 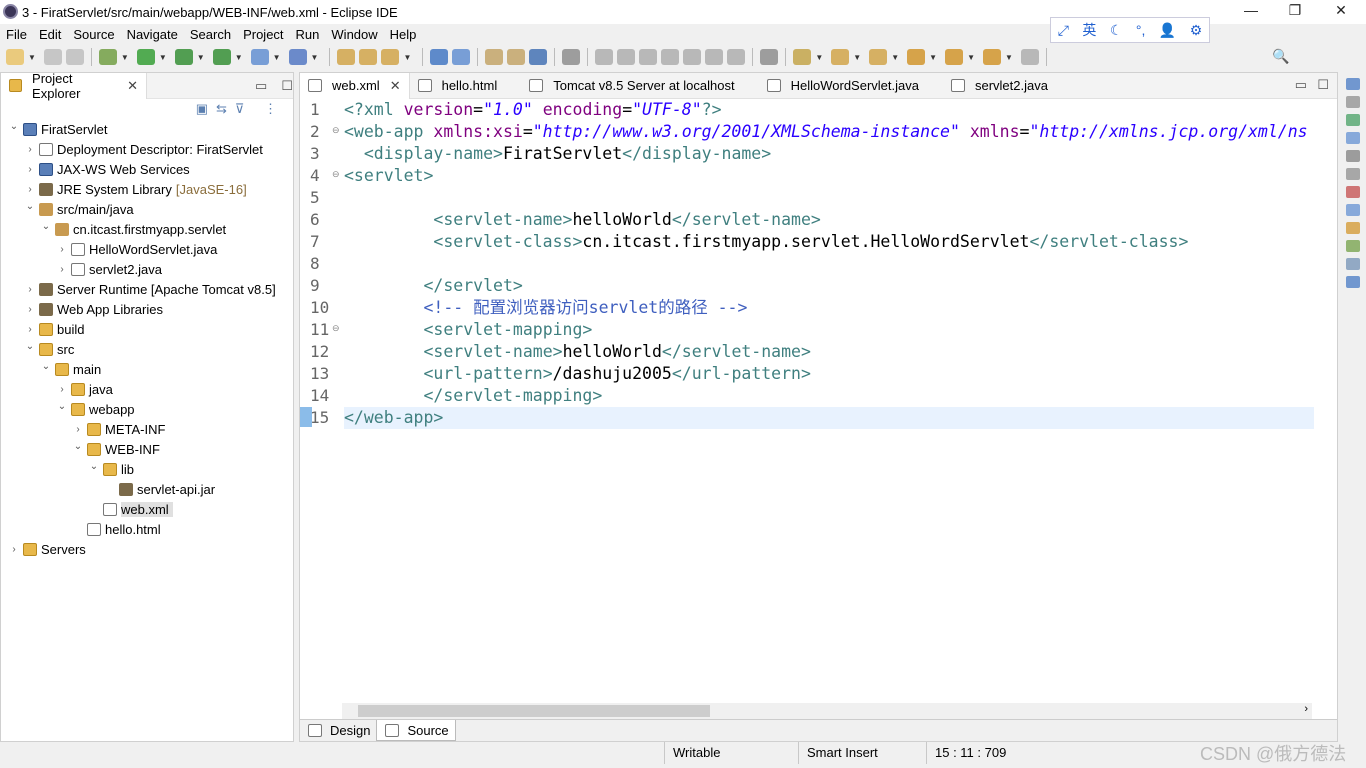 I want to click on editor-tab: Tomcat v8.5 Server at localhost, so click(x=639, y=86).